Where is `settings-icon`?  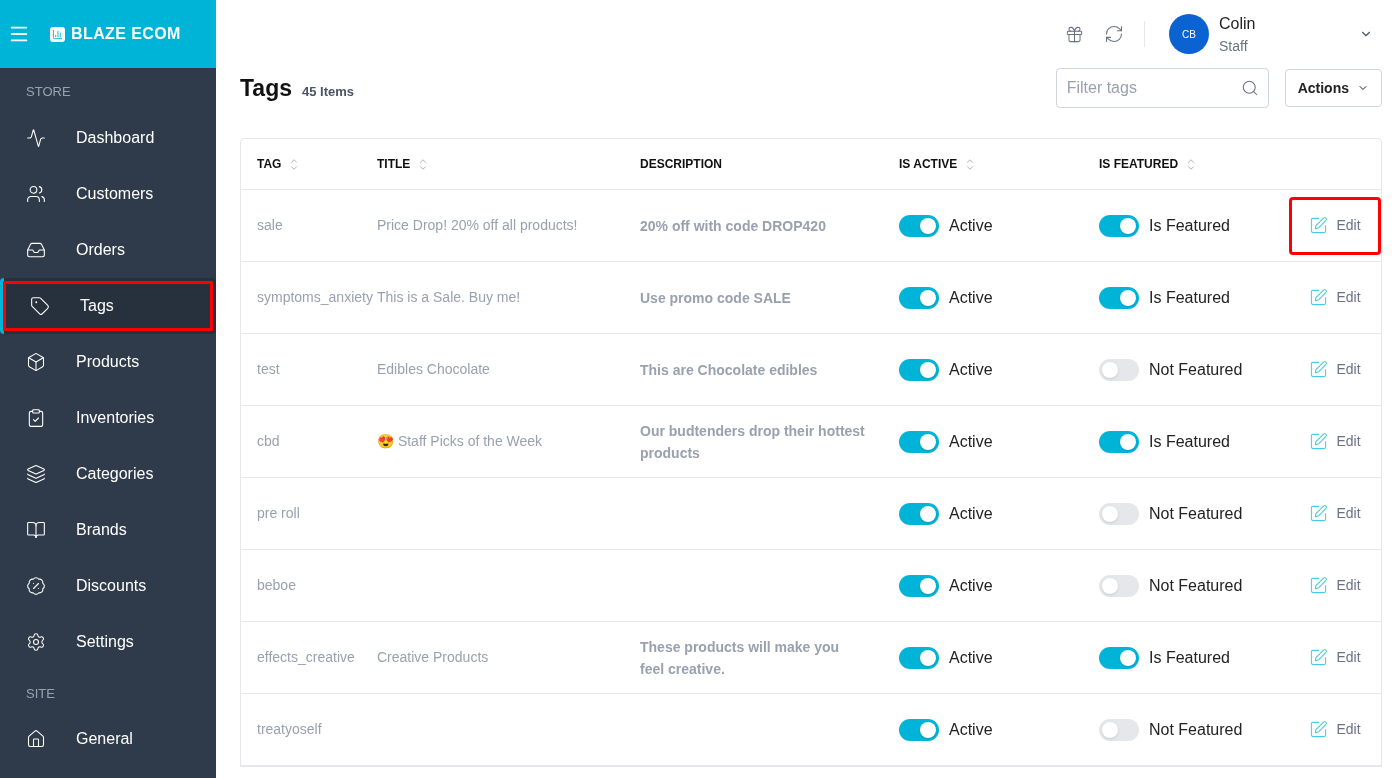
settings-icon is located at coordinates (36, 641).